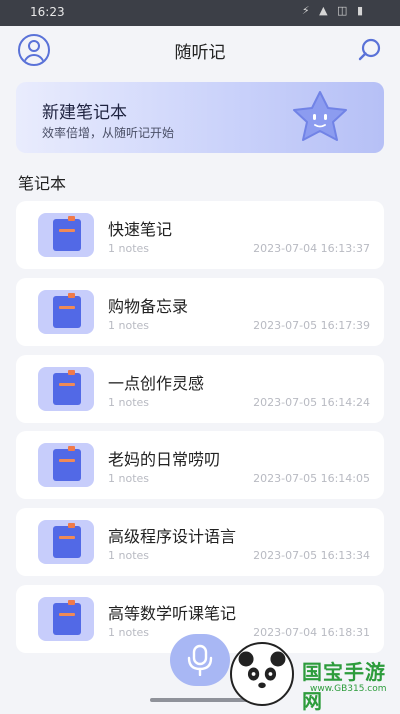 The width and height of the screenshot is (400, 714). Describe the element at coordinates (172, 537) in the screenshot. I see `notebook-name: 高级程序设计语言` at that location.